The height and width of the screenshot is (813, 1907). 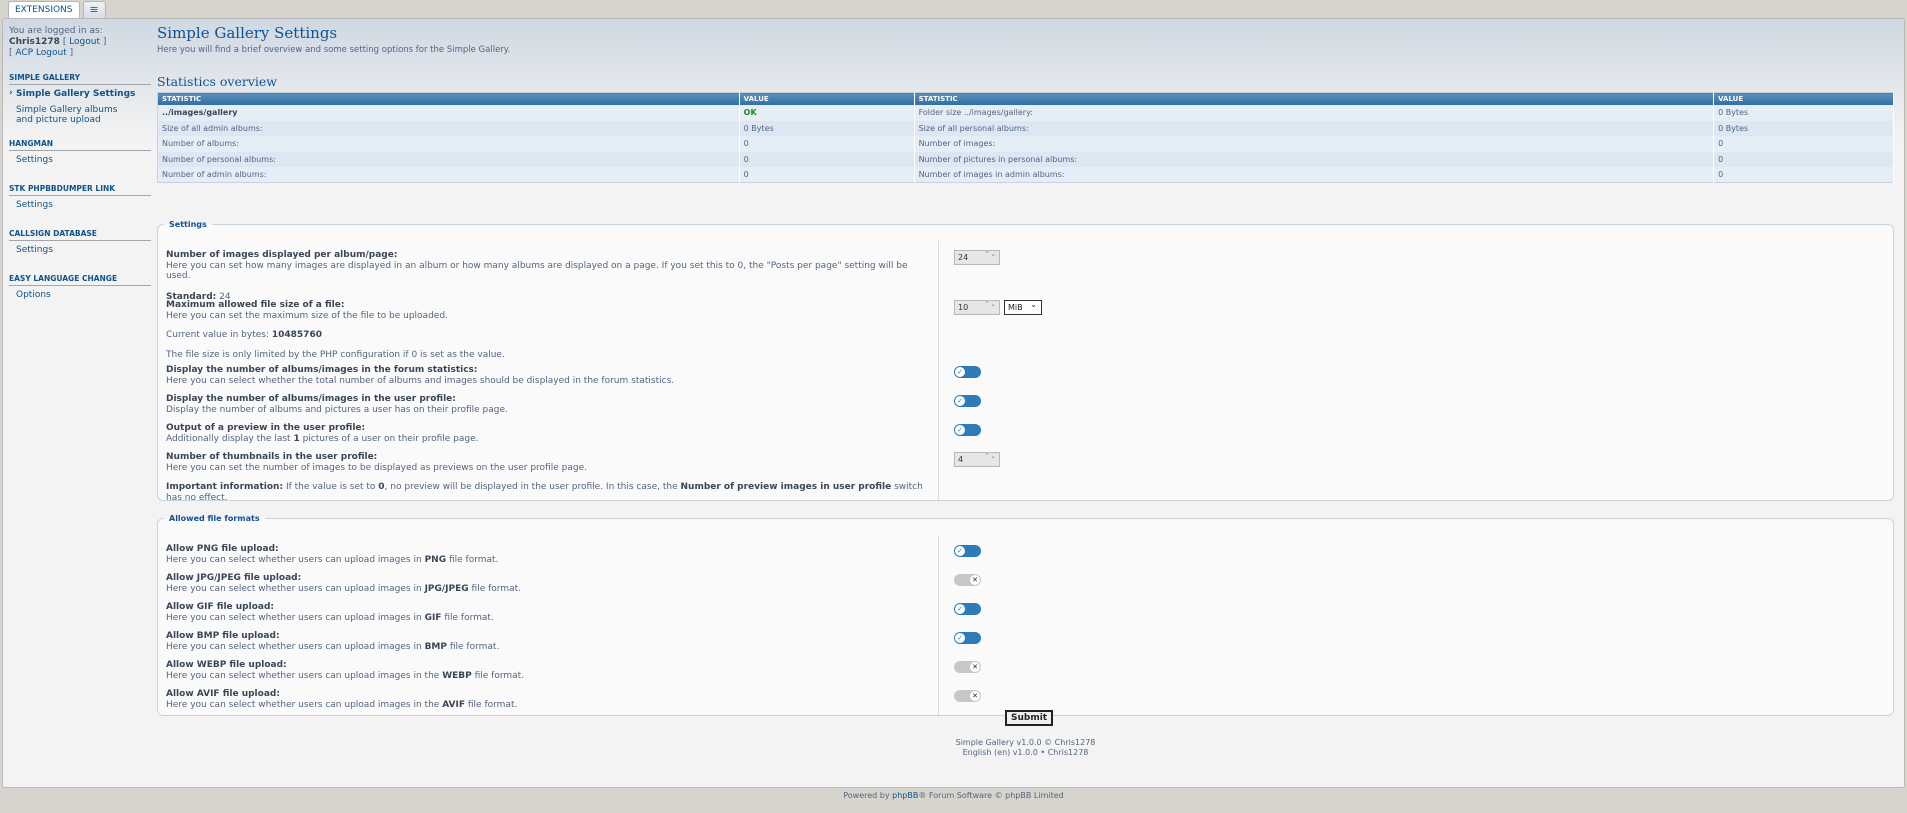 I want to click on sidebar-item-callsign-settings: Settings, so click(x=80, y=249).